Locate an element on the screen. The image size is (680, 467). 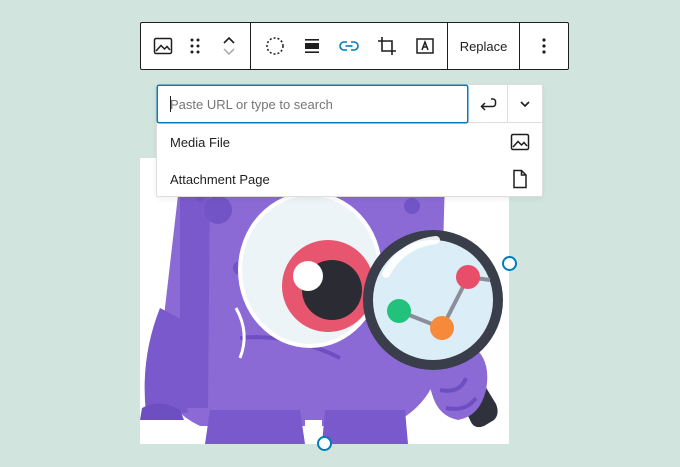
replace-button: Replace is located at coordinates (484, 46).